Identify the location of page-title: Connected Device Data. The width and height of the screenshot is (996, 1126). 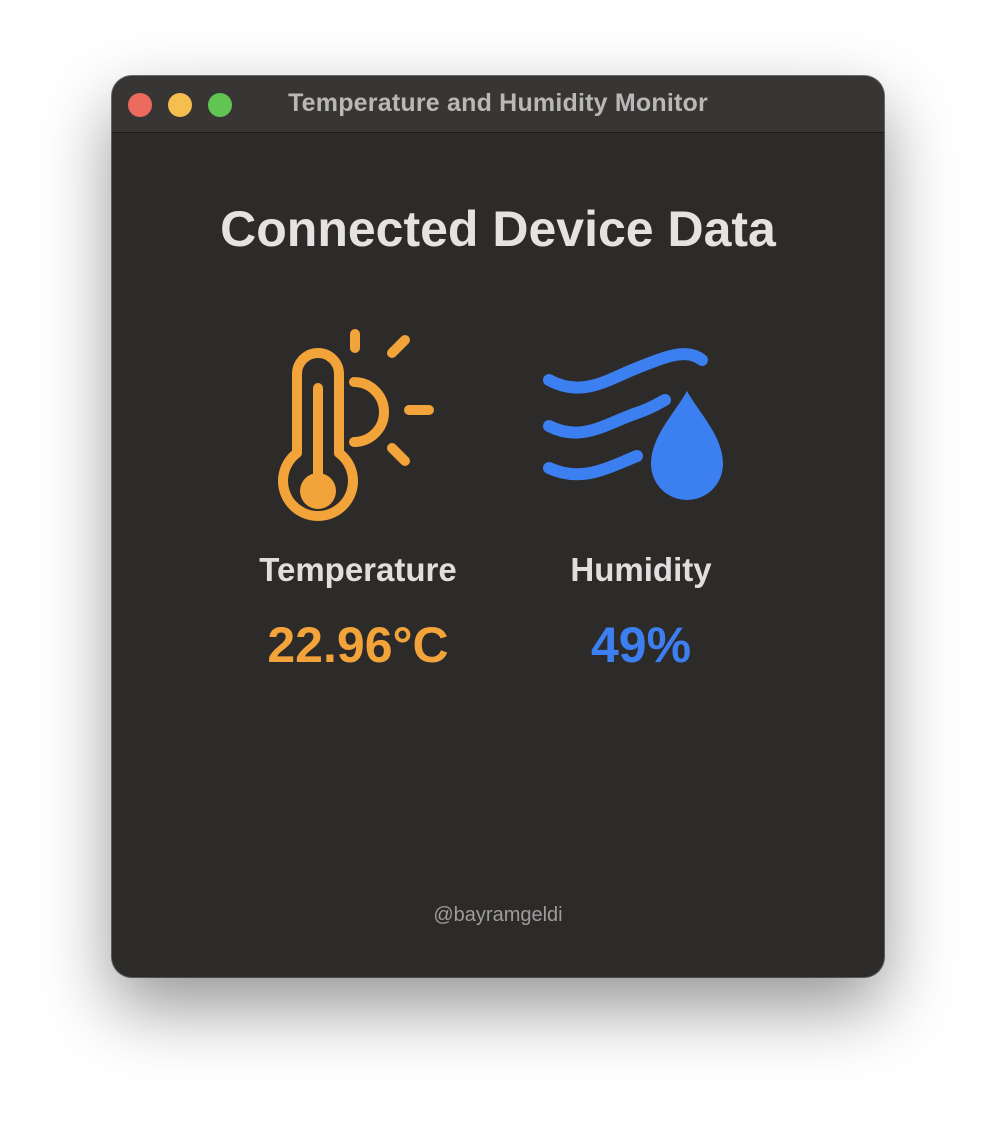
(498, 229).